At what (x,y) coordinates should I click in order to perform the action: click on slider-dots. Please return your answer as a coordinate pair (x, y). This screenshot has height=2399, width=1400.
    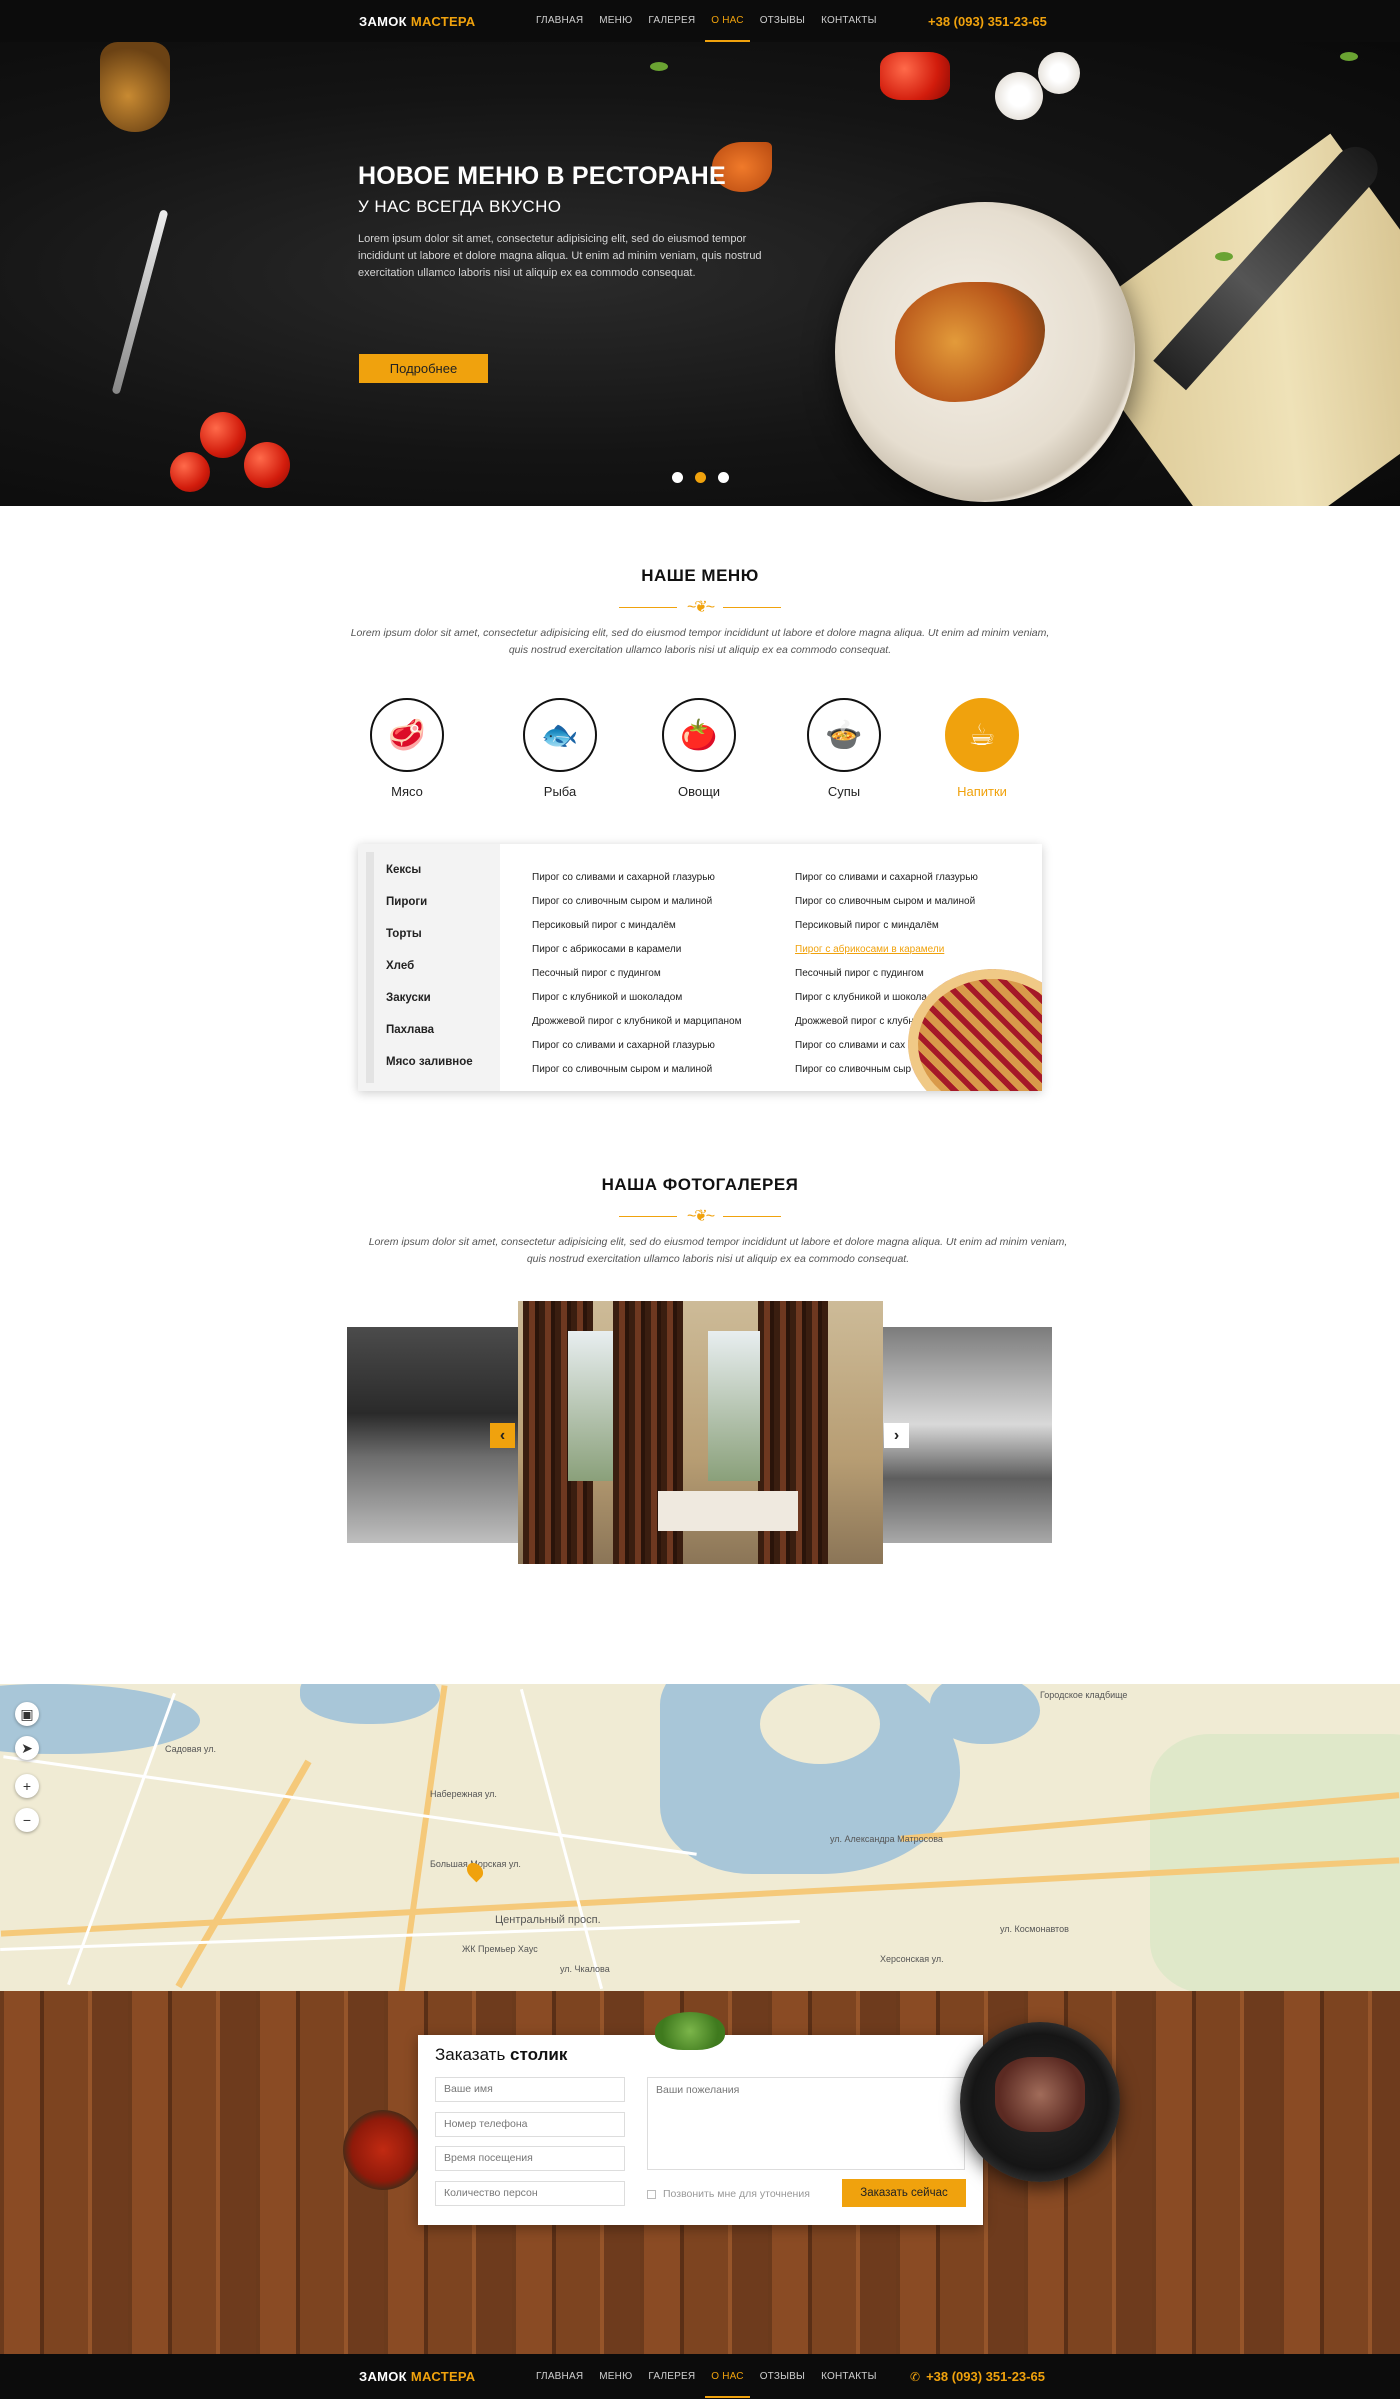
    Looking at the image, I should click on (700, 477).